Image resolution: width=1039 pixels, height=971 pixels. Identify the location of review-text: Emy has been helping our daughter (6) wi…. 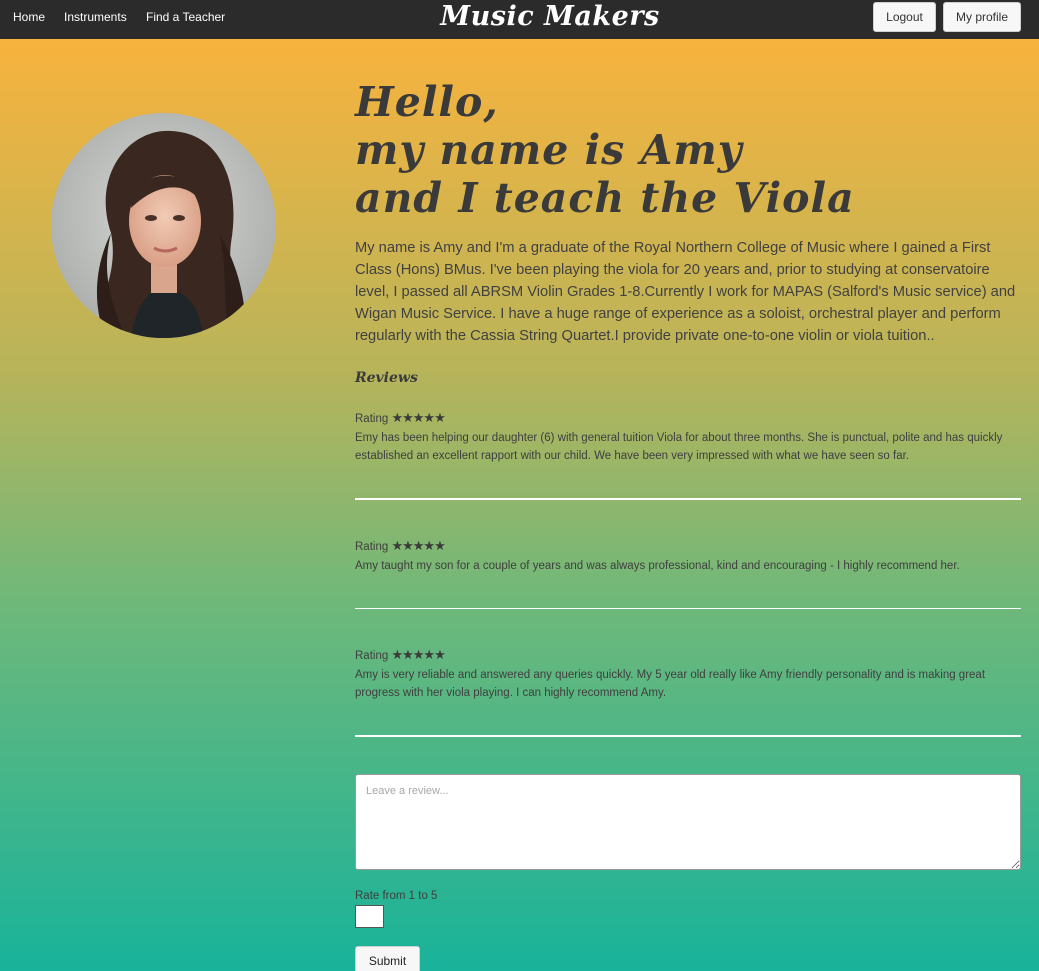
(679, 447).